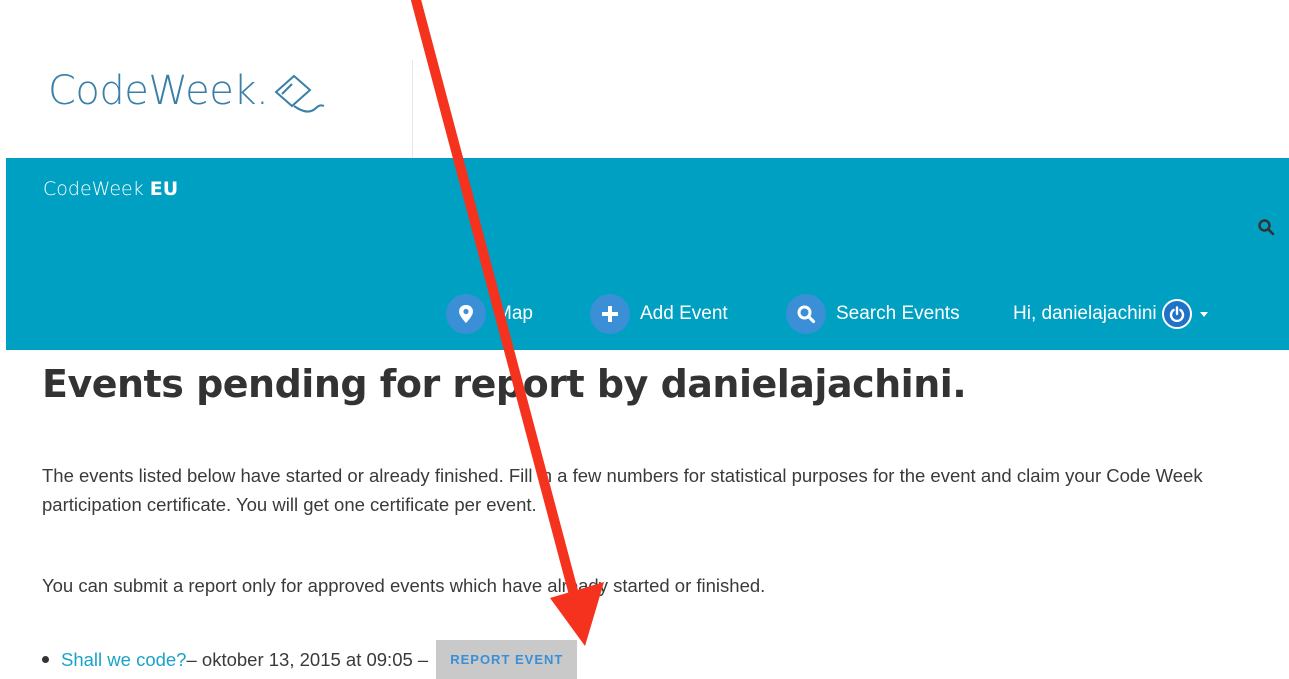 This screenshot has width=1289, height=679. What do you see at coordinates (299, 93) in the screenshot?
I see `plug-logo-icon` at bounding box center [299, 93].